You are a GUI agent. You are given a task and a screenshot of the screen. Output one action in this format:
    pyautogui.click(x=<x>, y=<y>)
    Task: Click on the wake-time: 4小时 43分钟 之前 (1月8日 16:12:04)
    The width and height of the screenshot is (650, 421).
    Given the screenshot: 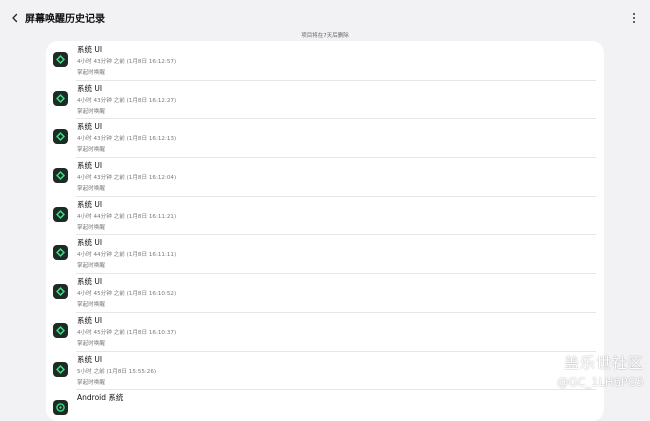 What is the action you would take?
    pyautogui.click(x=127, y=178)
    